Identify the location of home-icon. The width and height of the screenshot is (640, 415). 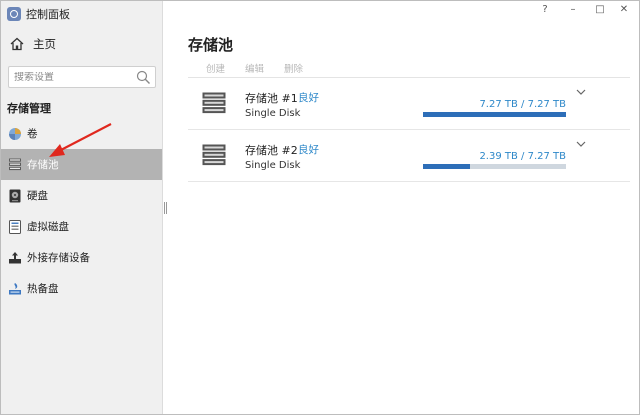
(17, 44).